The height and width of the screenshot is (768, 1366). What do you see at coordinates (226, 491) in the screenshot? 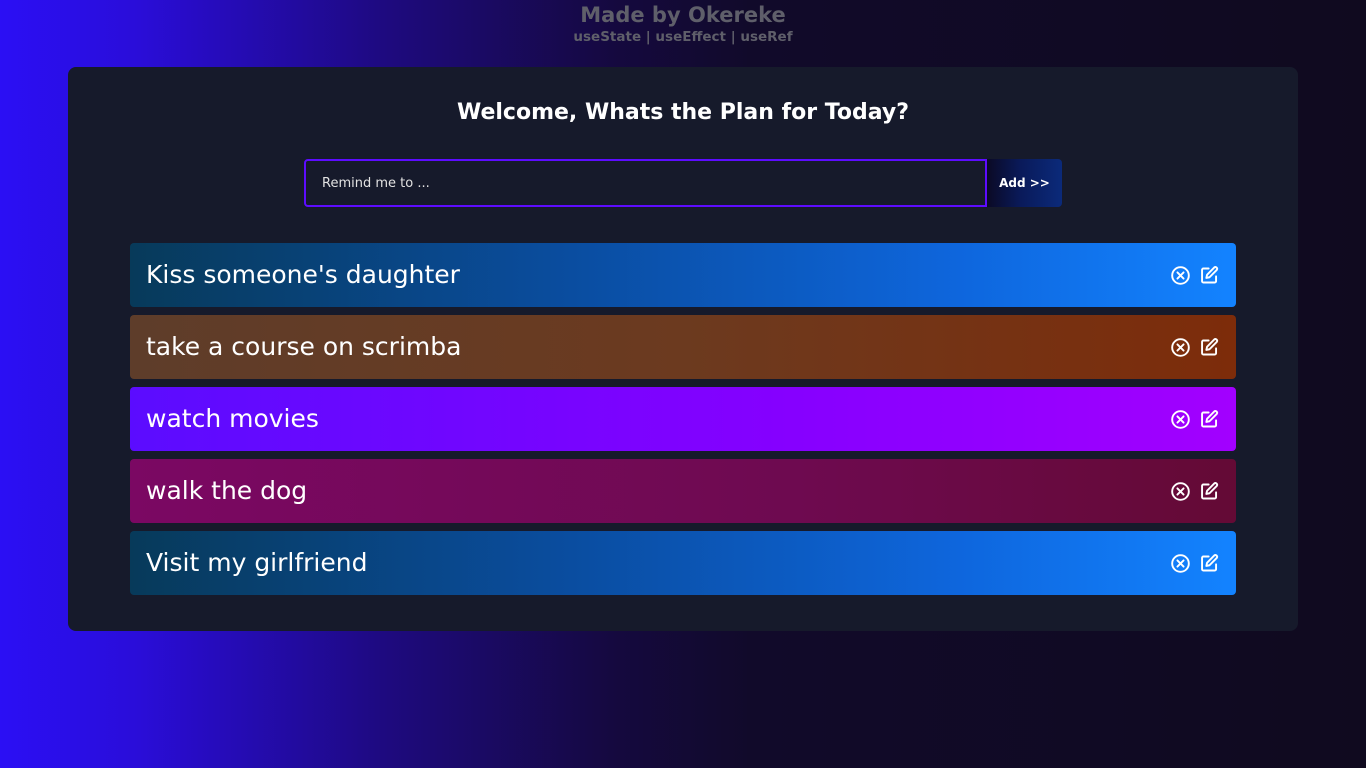
I see `todo-text: walk the dog` at bounding box center [226, 491].